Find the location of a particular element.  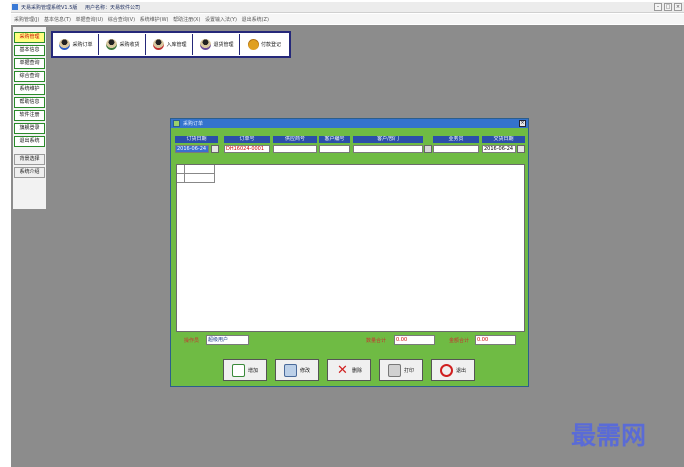

nav-register: 软件注册 is located at coordinates (29, 115).